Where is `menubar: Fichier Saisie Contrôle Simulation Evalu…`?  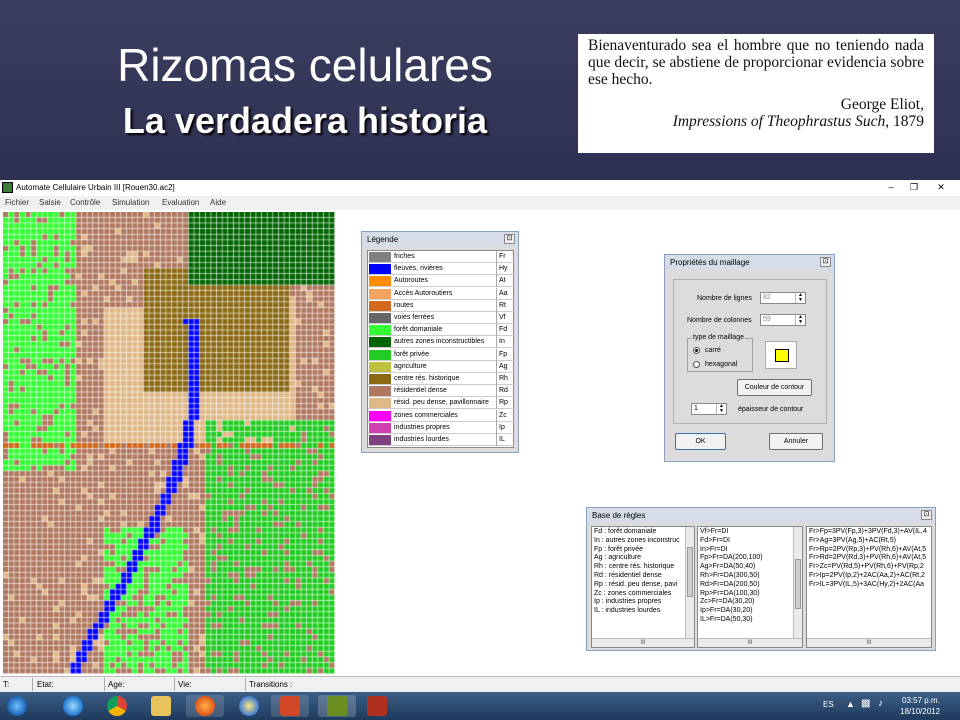 menubar: Fichier Saisie Contrôle Simulation Evalu… is located at coordinates (480, 203).